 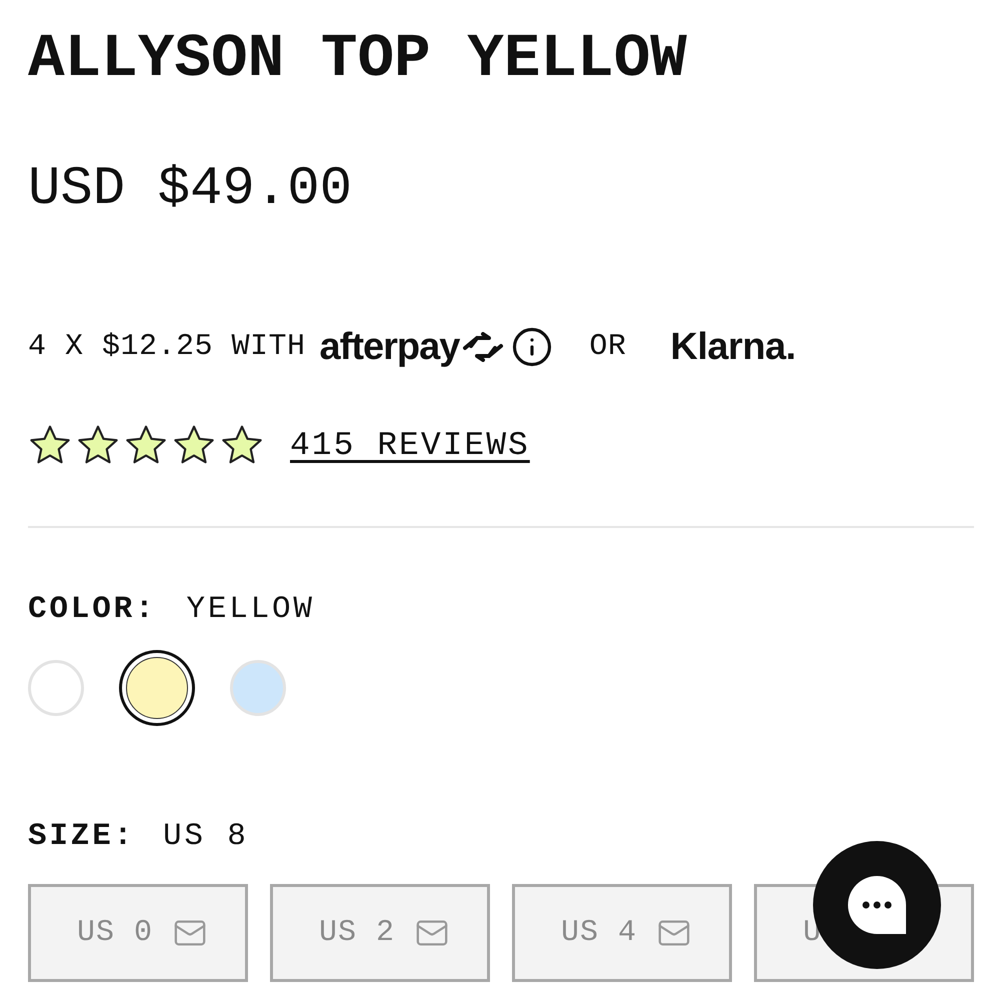 What do you see at coordinates (206, 836) in the screenshot?
I see `size-value: US 8` at bounding box center [206, 836].